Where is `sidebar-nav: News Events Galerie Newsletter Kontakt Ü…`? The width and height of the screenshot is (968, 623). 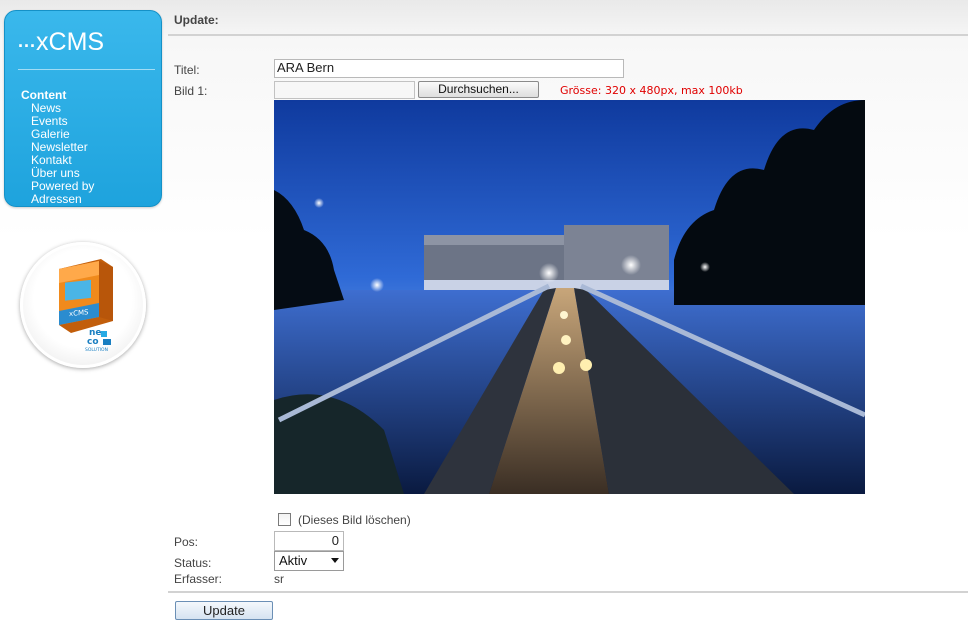
sidebar-nav: News Events Galerie Newsletter Kontakt Ü… is located at coordinates (62, 154).